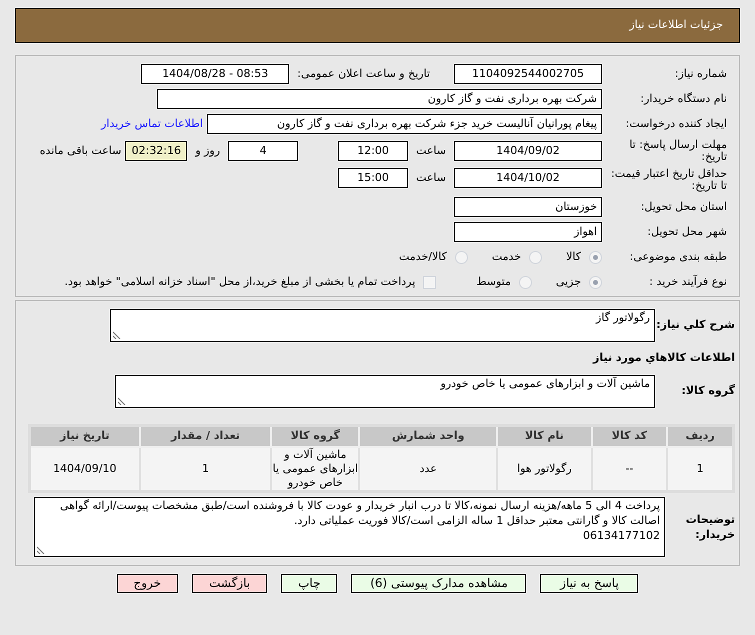 The width and height of the screenshot is (755, 635). Describe the element at coordinates (687, 282) in the screenshot. I see `field-label: نوع فرآیند خرید :` at that location.